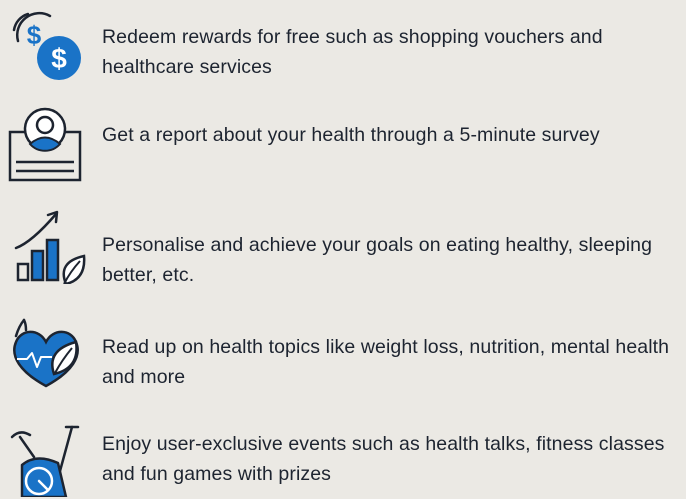 This screenshot has width=686, height=499. Describe the element at coordinates (48, 244) in the screenshot. I see `growth-chart-leaf-icon` at that location.